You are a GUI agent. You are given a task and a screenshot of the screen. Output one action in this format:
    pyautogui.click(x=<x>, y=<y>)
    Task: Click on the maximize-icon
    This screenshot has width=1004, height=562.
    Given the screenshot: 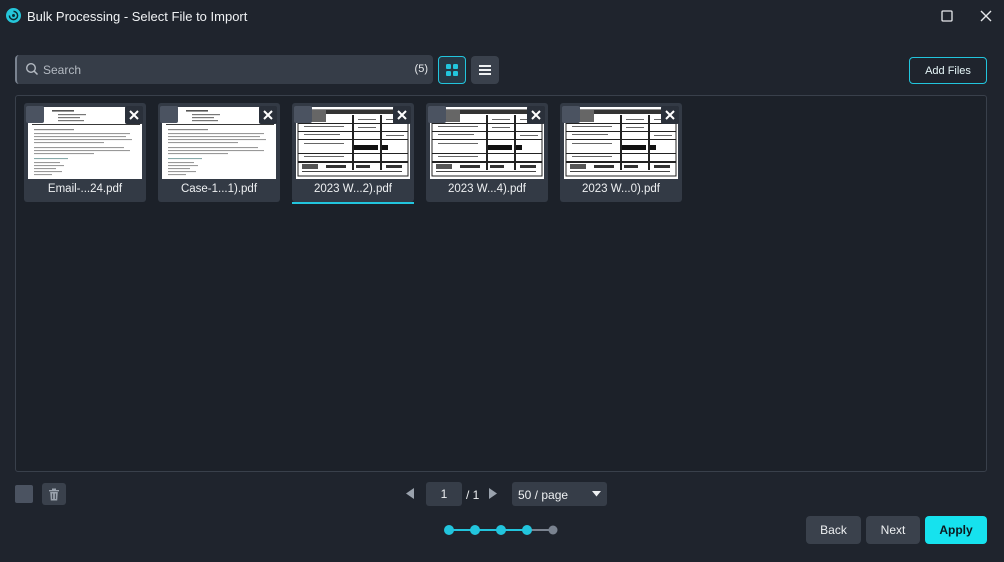 What is the action you would take?
    pyautogui.click(x=947, y=16)
    